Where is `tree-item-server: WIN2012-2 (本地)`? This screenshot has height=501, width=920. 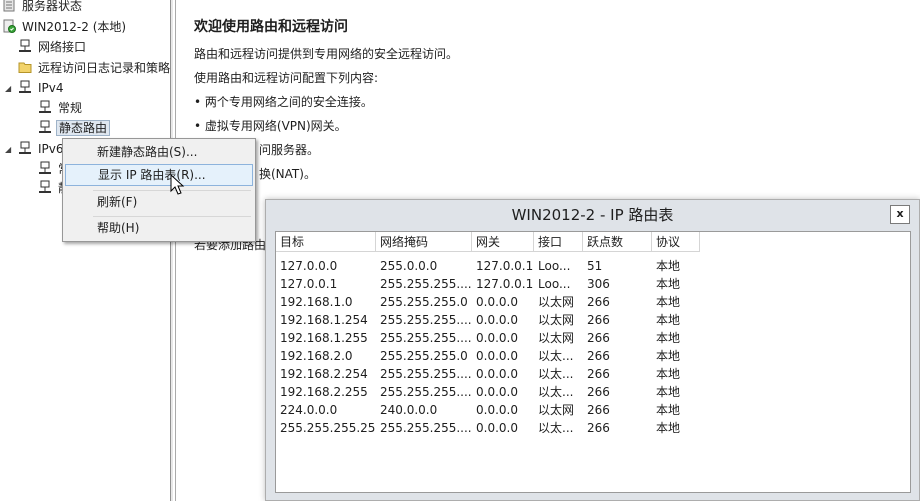
tree-item-server: WIN2012-2 (本地) is located at coordinates (65, 27).